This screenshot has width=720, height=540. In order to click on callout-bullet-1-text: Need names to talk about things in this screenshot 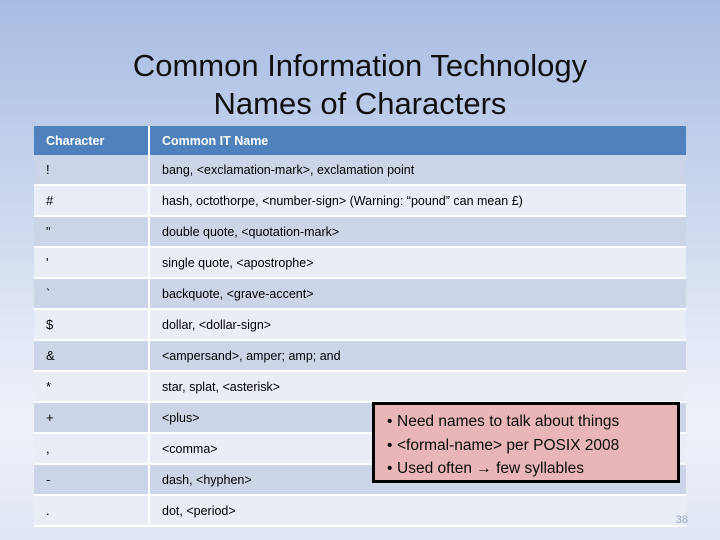, I will do `click(508, 421)`.